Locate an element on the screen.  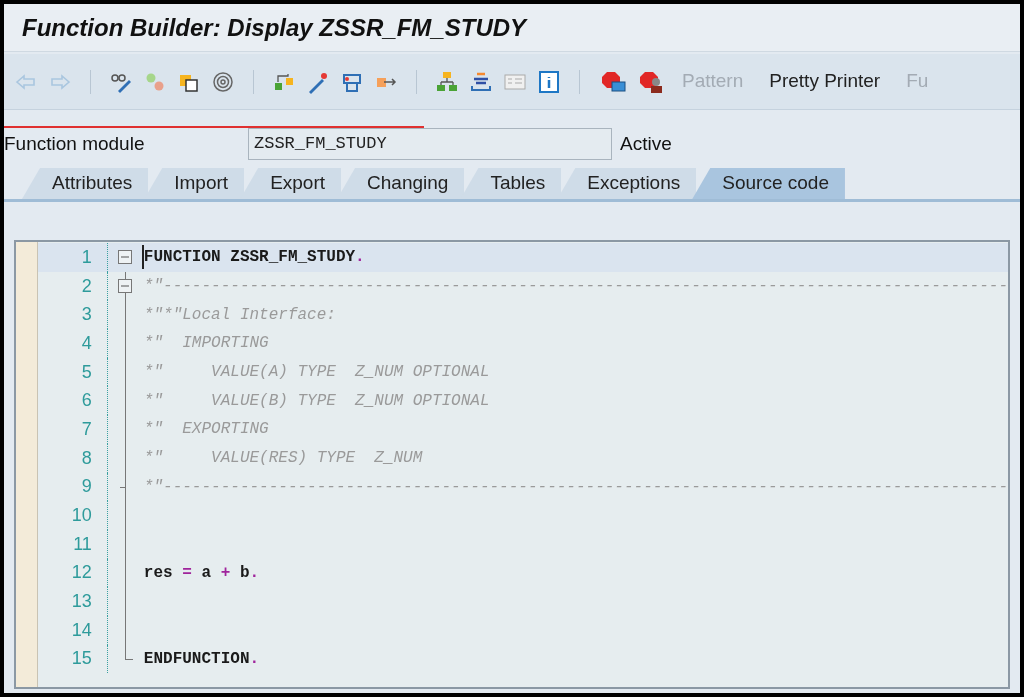
code-line: *" EXPORTING is located at coordinates (206, 429).